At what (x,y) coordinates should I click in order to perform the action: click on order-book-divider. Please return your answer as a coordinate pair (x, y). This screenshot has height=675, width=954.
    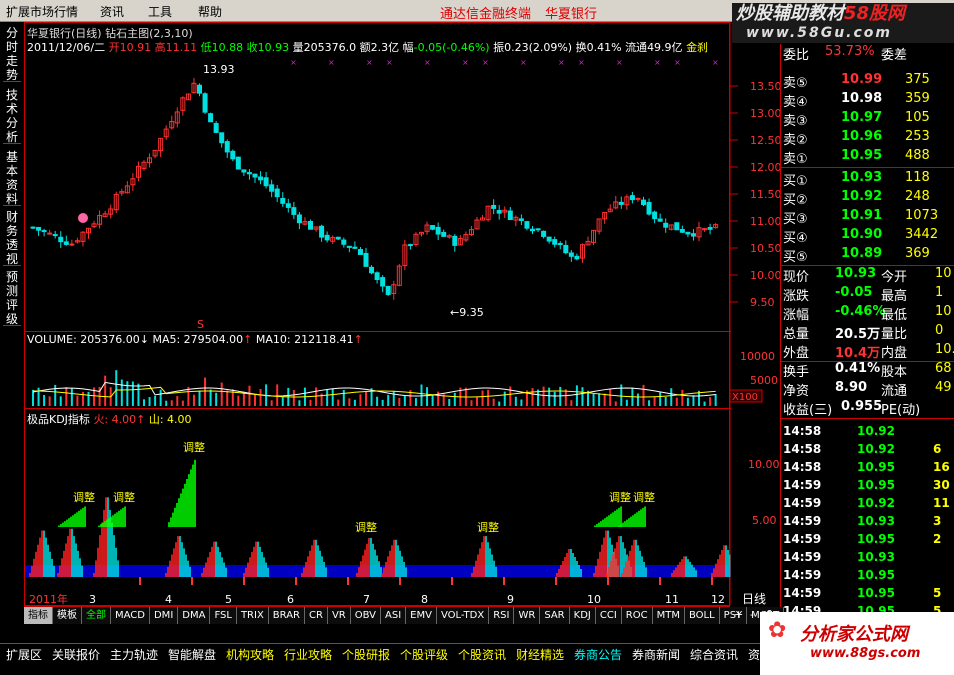
    Looking at the image, I should click on (867, 167).